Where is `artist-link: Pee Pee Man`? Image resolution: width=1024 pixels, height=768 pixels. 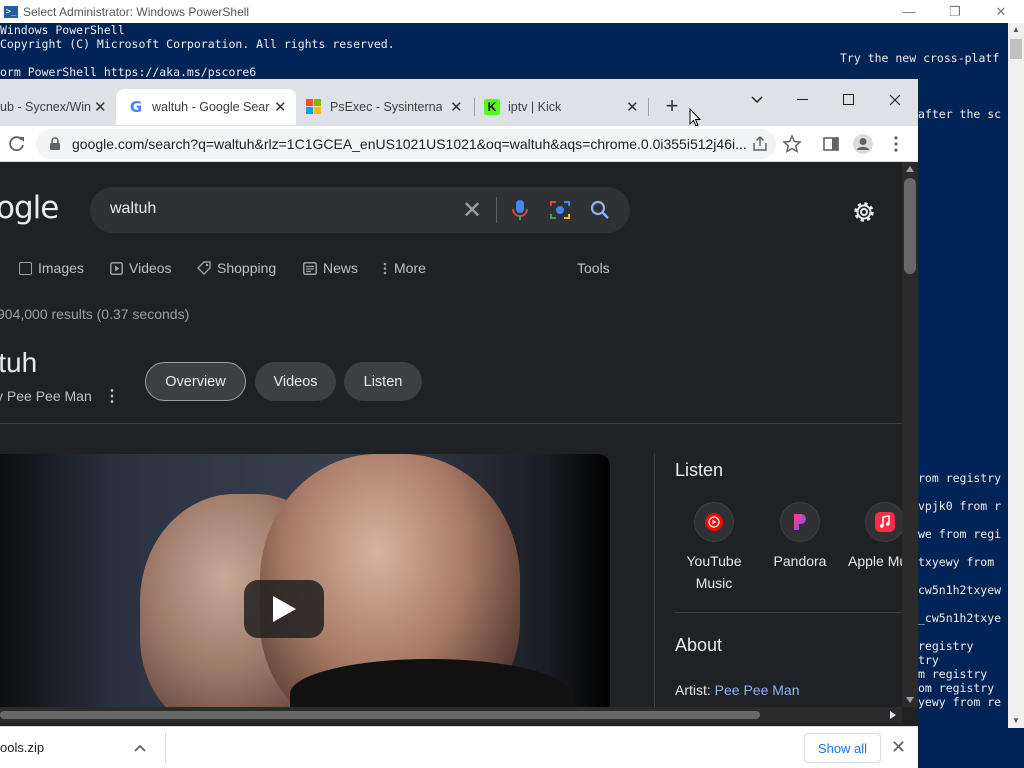 artist-link: Pee Pee Man is located at coordinates (757, 690).